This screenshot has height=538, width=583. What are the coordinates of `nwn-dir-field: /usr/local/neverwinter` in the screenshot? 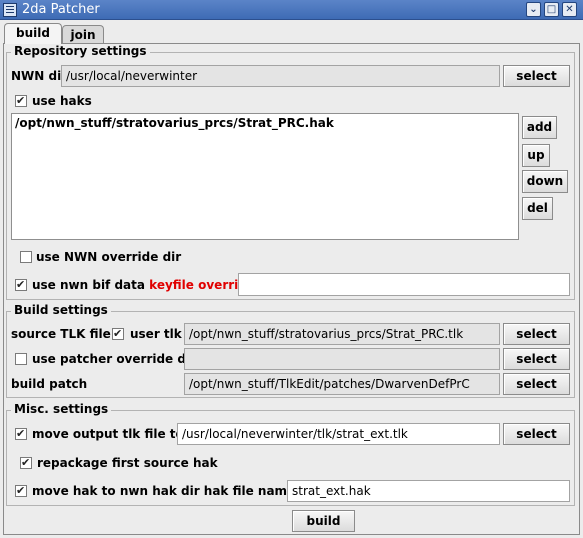 It's located at (280, 76).